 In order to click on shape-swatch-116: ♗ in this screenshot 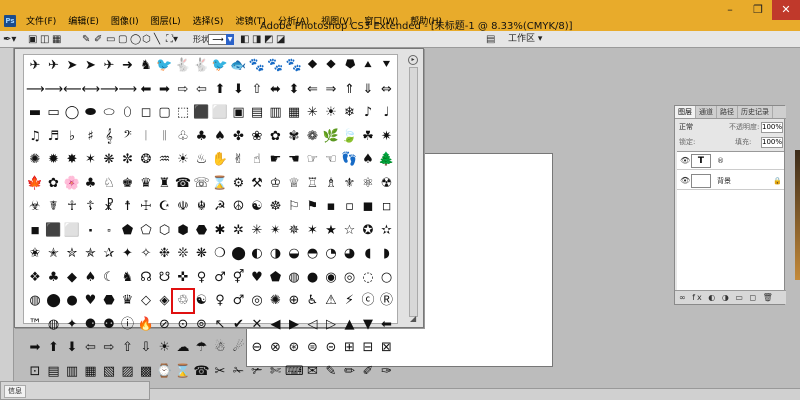, I will do `click(331, 184)`.